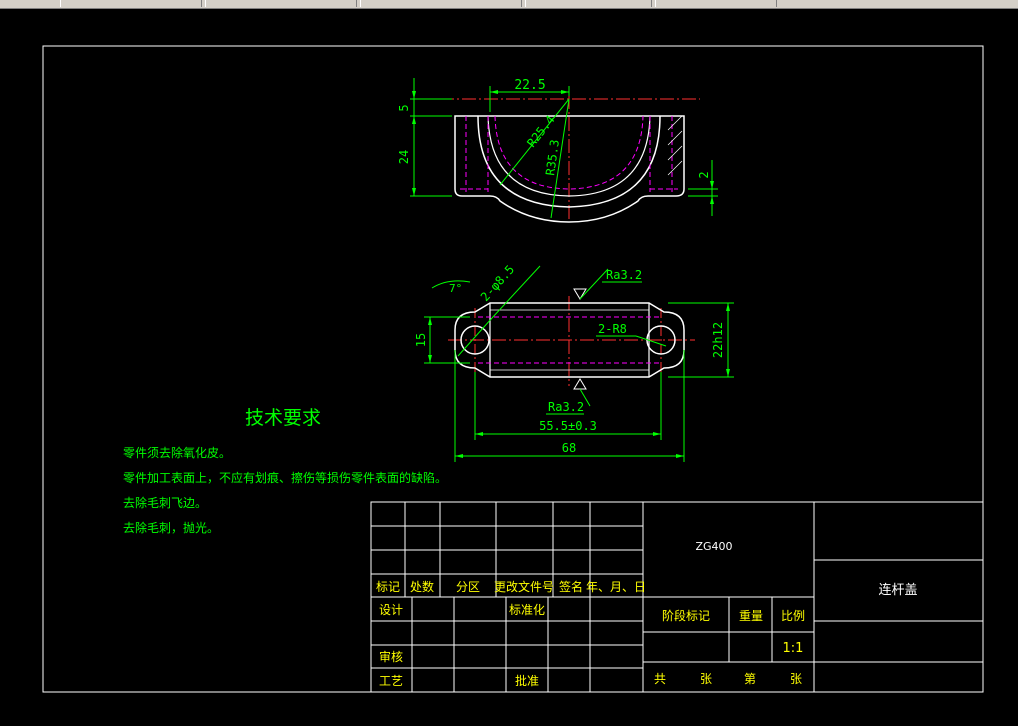 Image resolution: width=1018 pixels, height=726 pixels. I want to click on ends-radius-label: 2-R8, so click(612, 329).